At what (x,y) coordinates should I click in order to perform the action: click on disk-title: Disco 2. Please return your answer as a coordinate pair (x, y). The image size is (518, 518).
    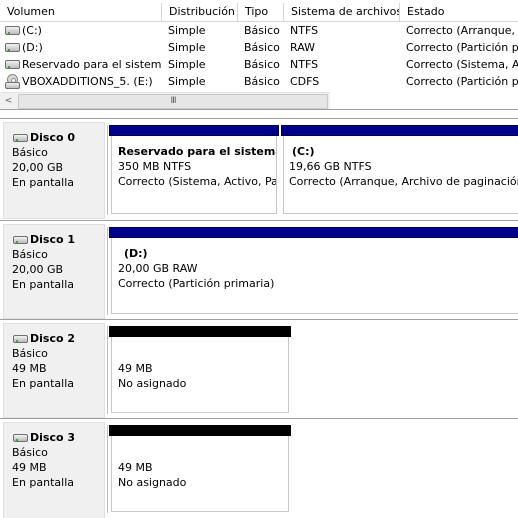
    Looking at the image, I should click on (53, 338).